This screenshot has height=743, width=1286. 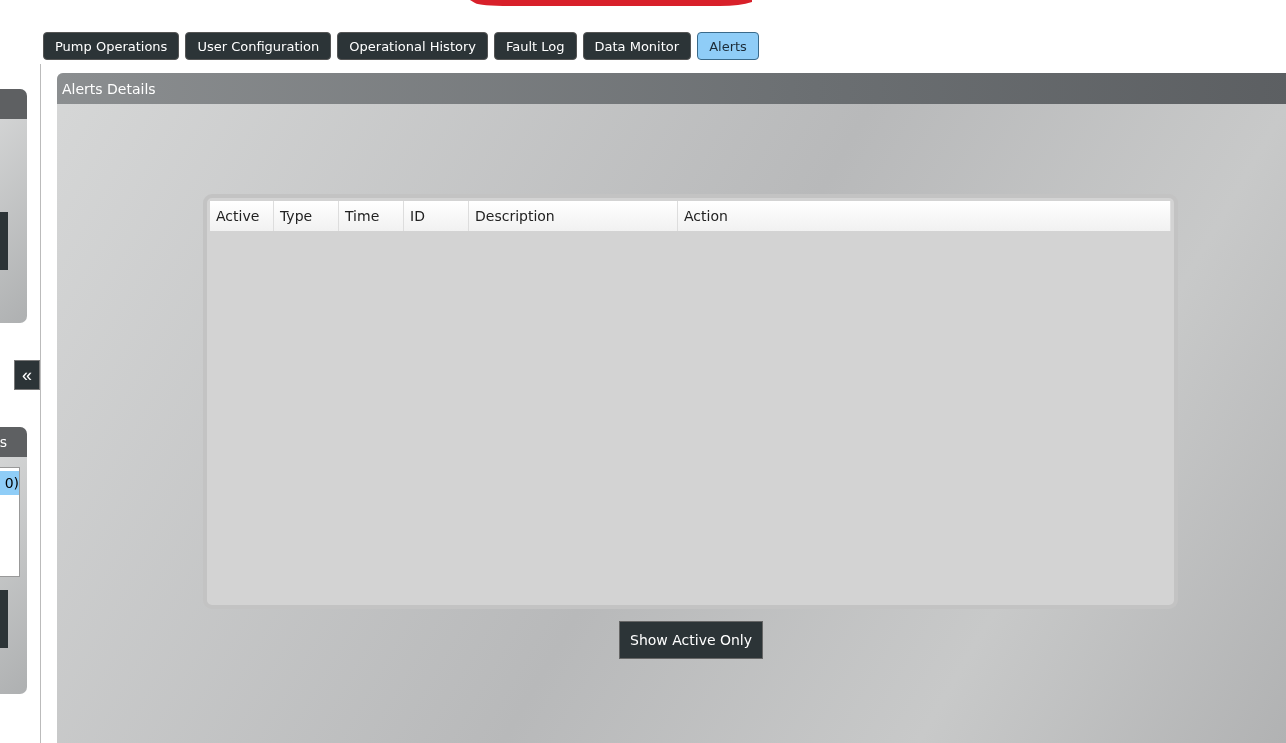 What do you see at coordinates (9, 483) in the screenshot?
I see `list-item: 0)` at bounding box center [9, 483].